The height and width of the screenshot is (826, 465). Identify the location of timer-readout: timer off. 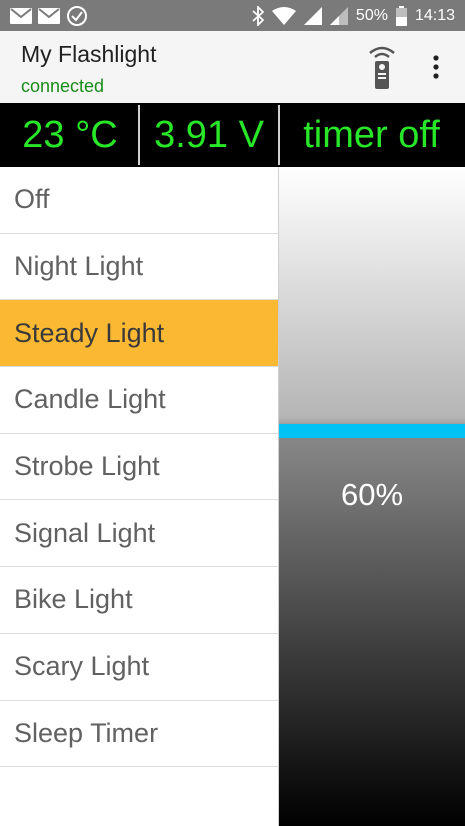
(370, 135).